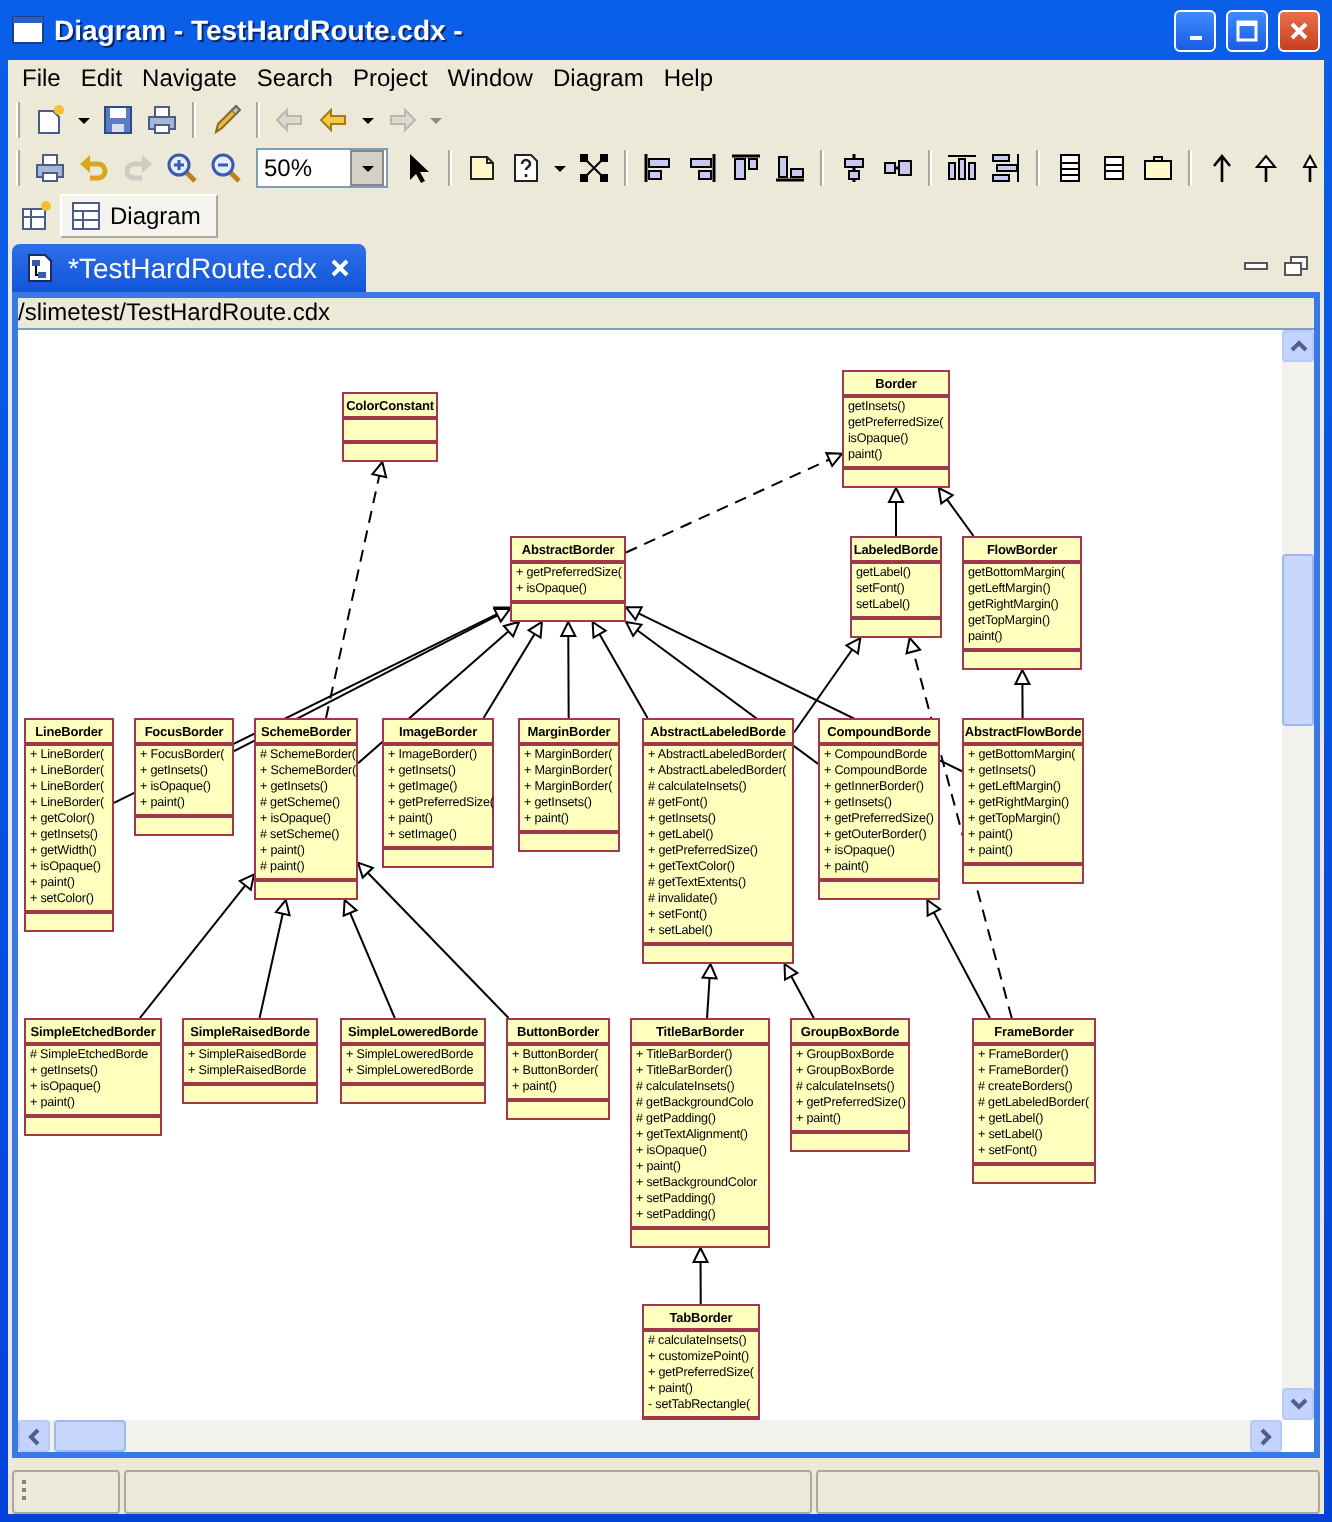  I want to click on scroll-up-button, so click(1298, 346).